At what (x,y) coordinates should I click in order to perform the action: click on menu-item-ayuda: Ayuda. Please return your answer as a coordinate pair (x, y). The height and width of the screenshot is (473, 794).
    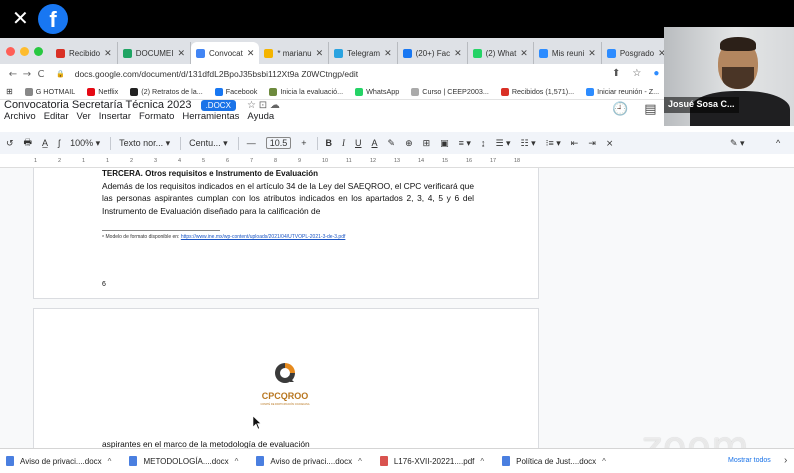
    Looking at the image, I should click on (260, 118).